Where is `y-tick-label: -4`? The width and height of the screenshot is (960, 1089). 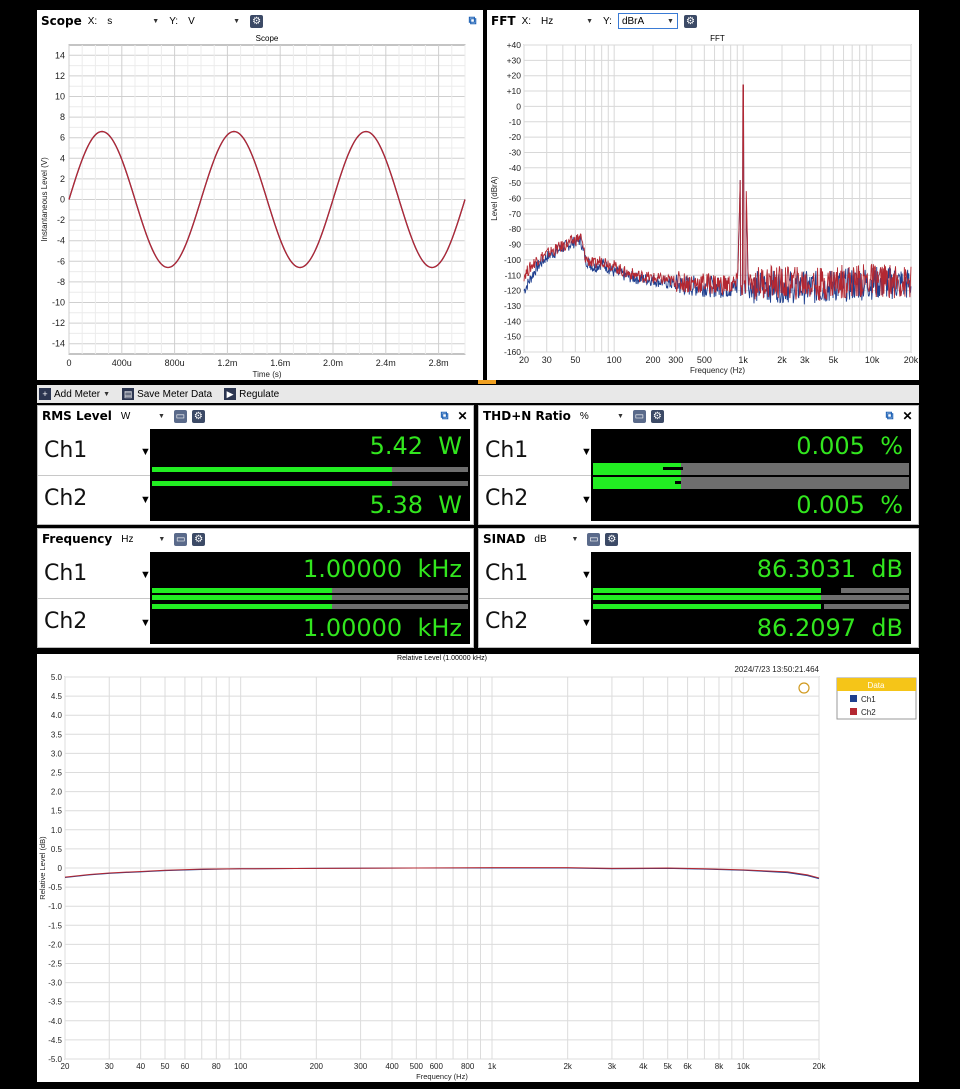 y-tick-label: -4 is located at coordinates (61, 241).